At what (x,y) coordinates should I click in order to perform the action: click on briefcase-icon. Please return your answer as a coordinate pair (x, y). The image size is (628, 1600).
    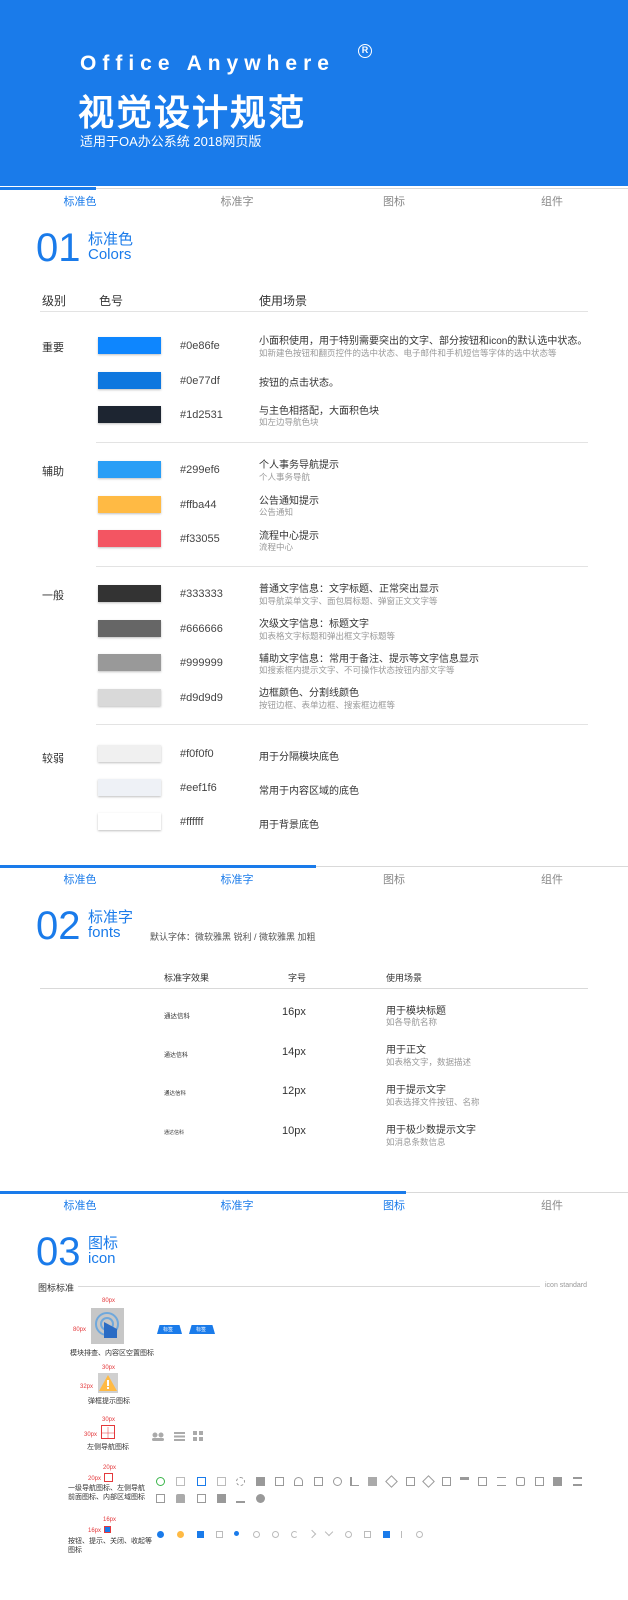
    Looking at the image, I should click on (372, 1481).